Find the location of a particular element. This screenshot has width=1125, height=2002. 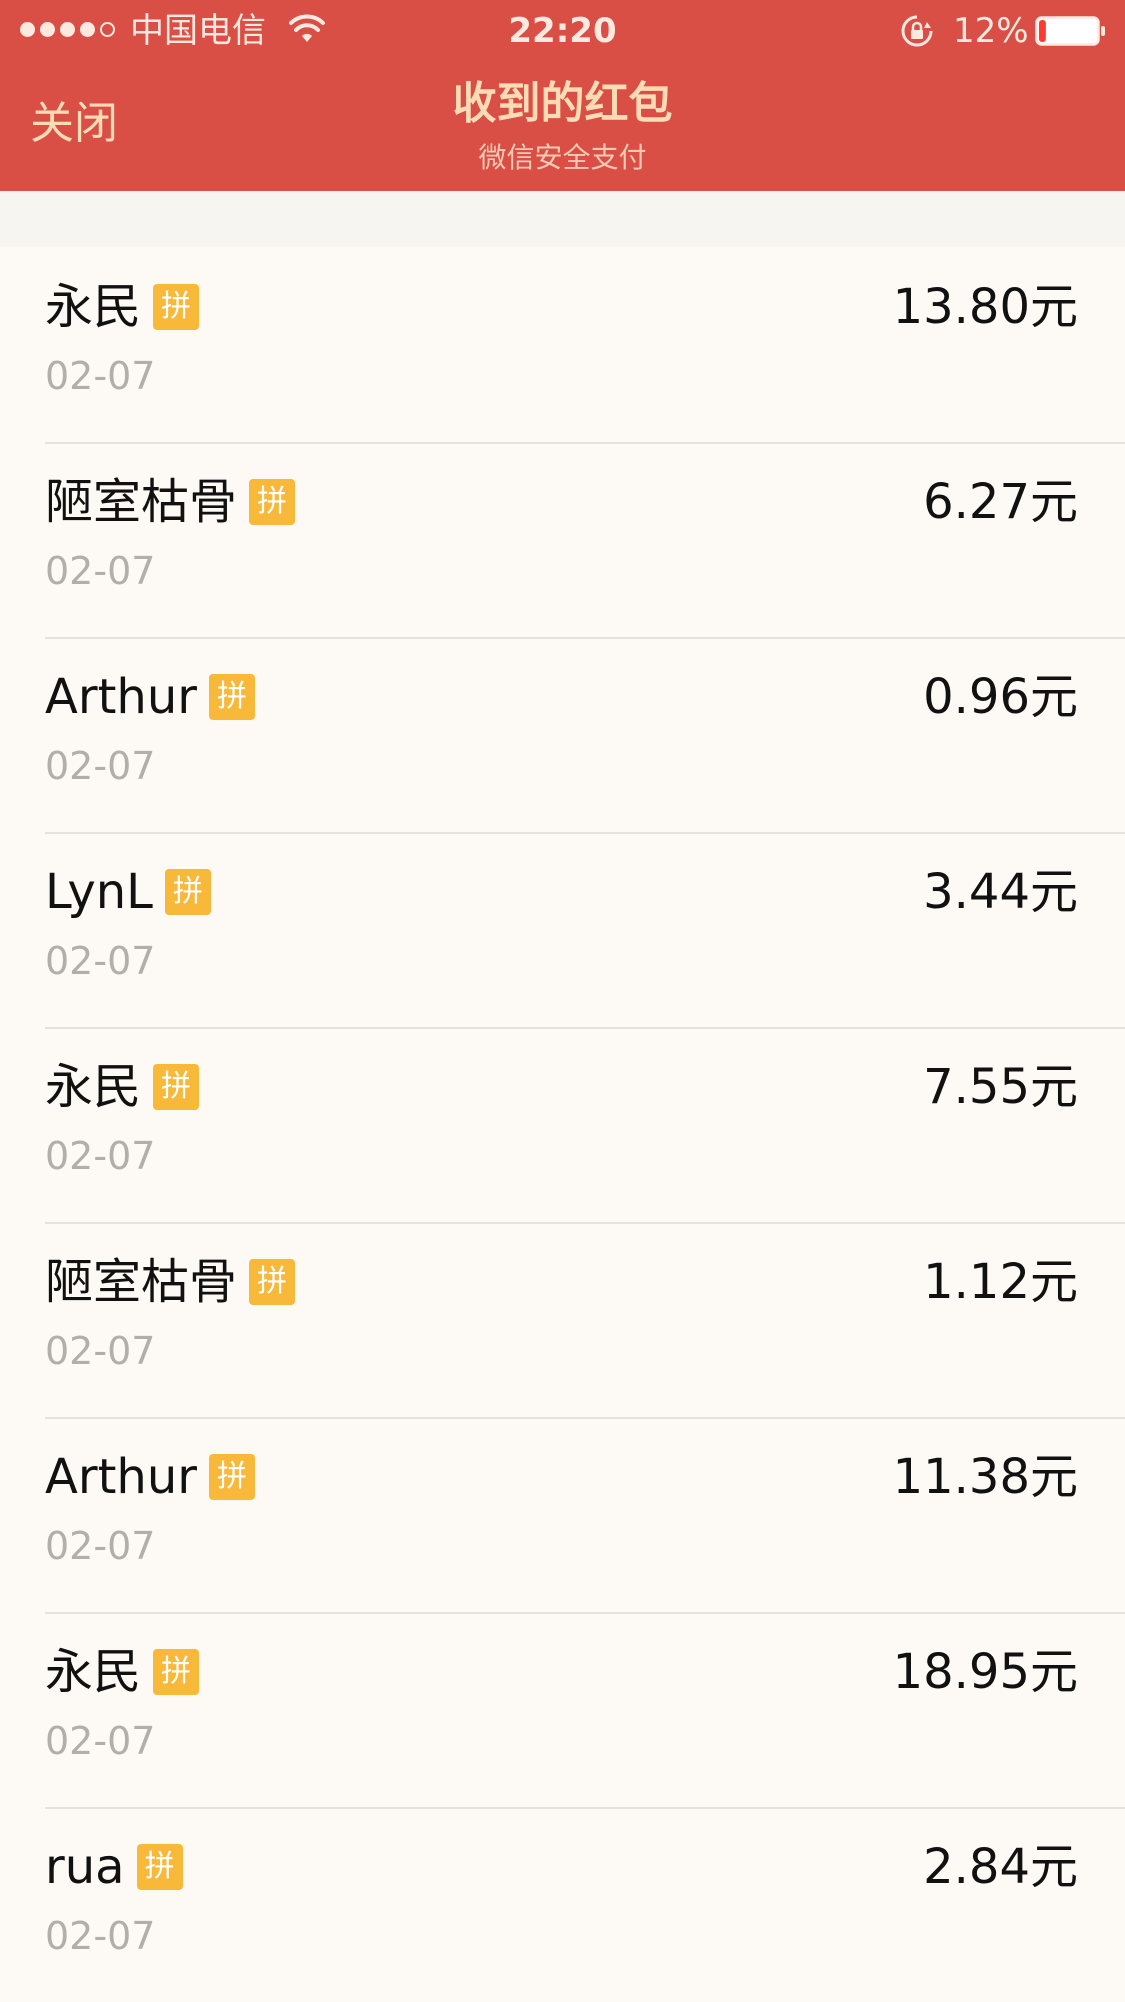

amount: 3.44元 is located at coordinates (1000, 892).